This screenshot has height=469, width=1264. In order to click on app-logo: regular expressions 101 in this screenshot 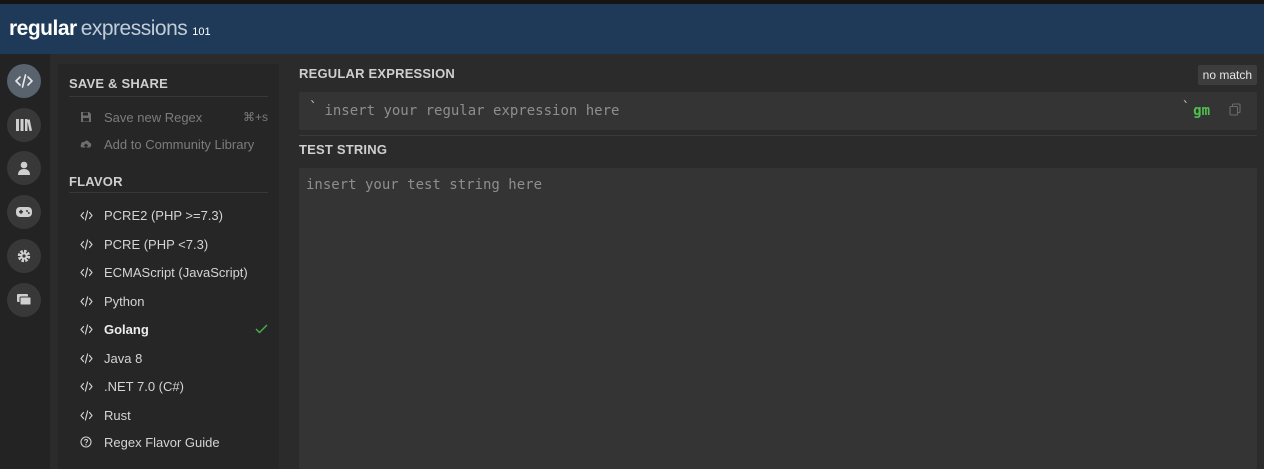, I will do `click(110, 29)`.